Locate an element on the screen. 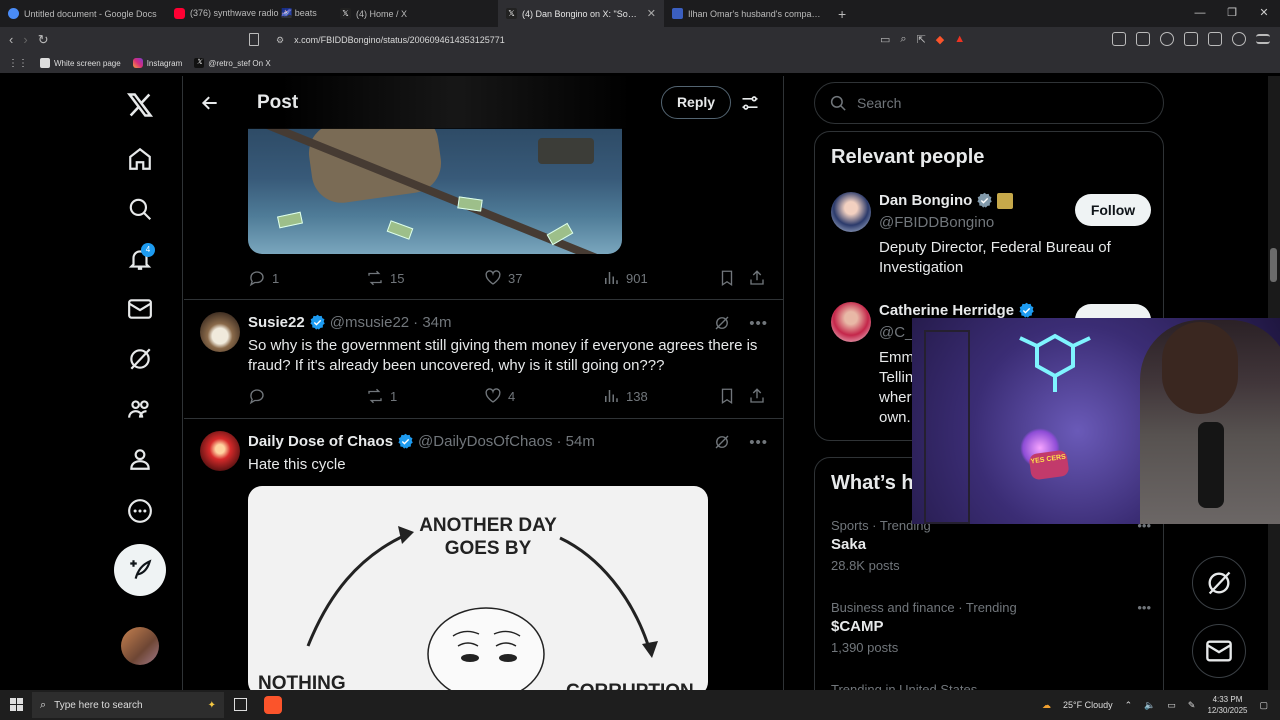 This screenshot has height=720, width=1280. user-handle: @msusie22 is located at coordinates (369, 322).